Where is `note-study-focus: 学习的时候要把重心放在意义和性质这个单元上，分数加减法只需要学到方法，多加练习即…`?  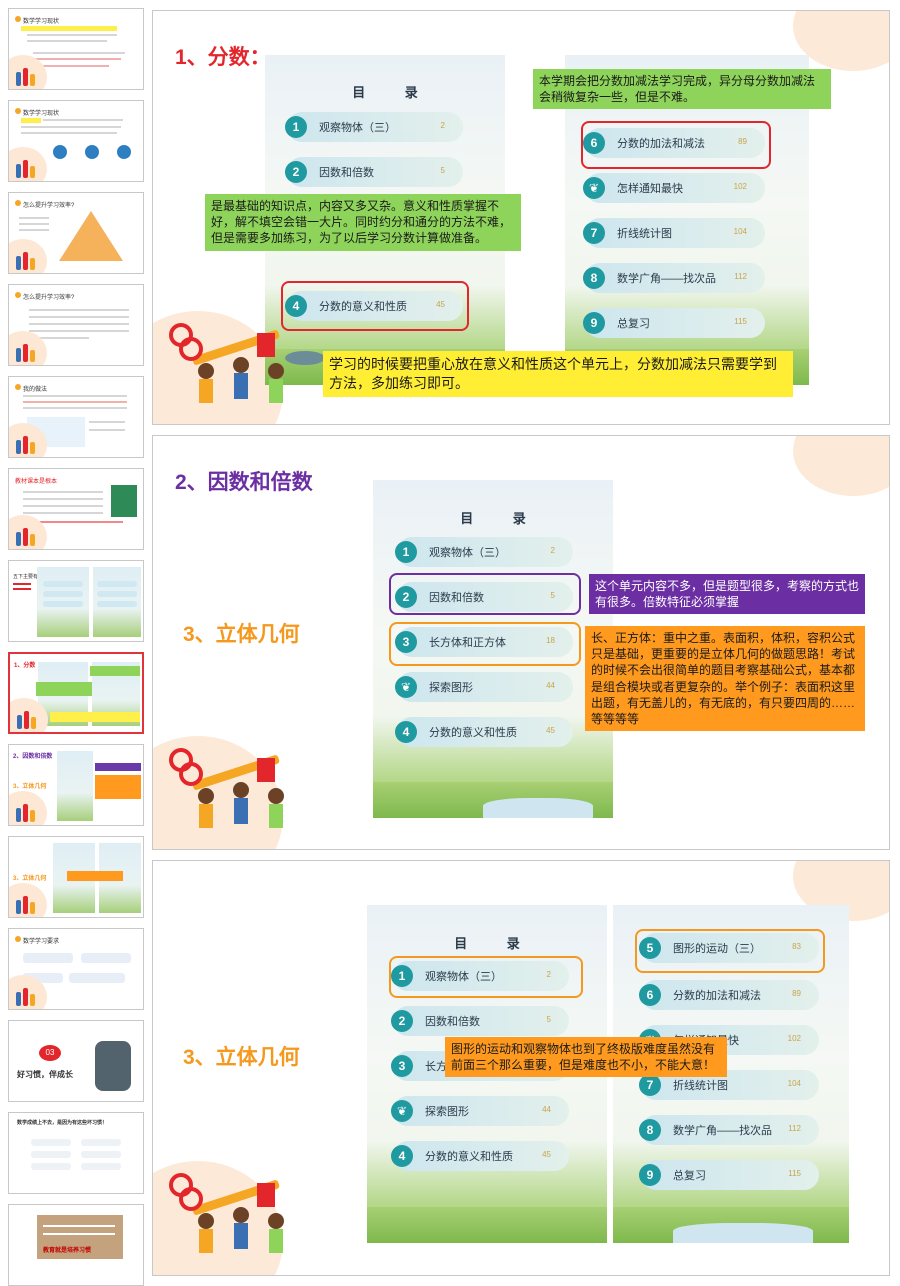
note-study-focus: 学习的时候要把重心放在意义和性质这个单元上，分数加减法只需要学到方法，多加练习即… is located at coordinates (558, 374).